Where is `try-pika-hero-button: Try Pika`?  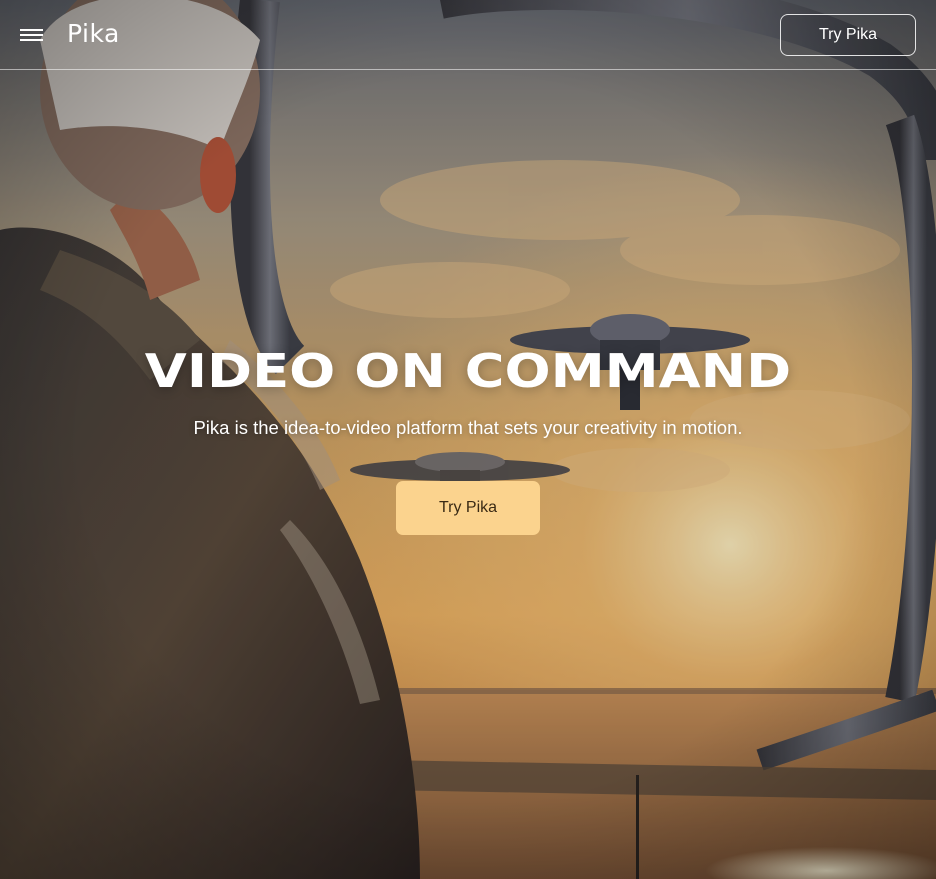 try-pika-hero-button: Try Pika is located at coordinates (468, 508).